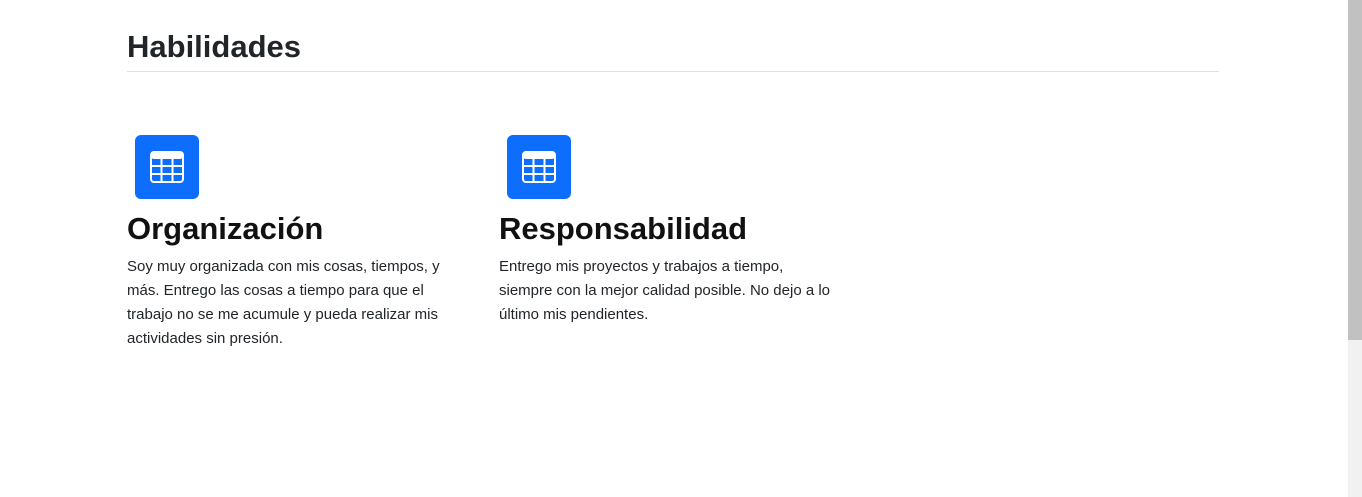  What do you see at coordinates (214, 46) in the screenshot?
I see `section-title: Habilidades` at bounding box center [214, 46].